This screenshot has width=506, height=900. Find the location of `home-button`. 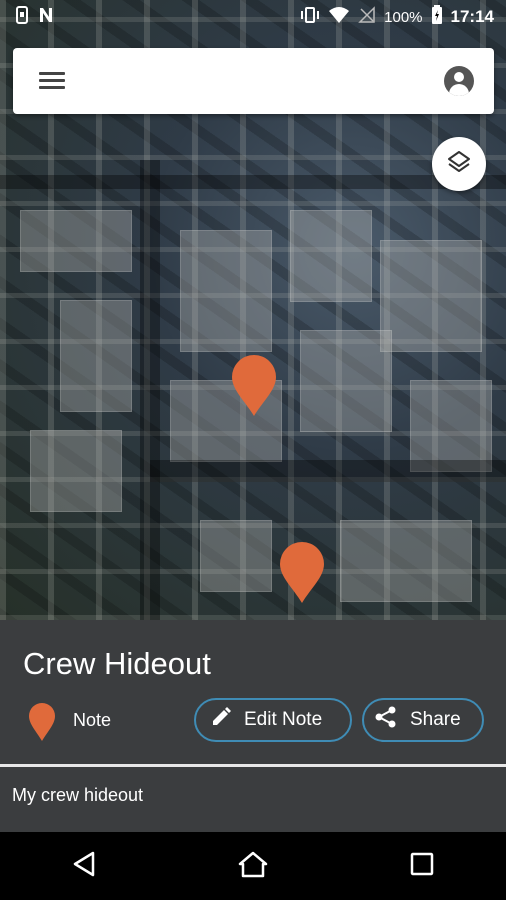

home-button is located at coordinates (253, 866).